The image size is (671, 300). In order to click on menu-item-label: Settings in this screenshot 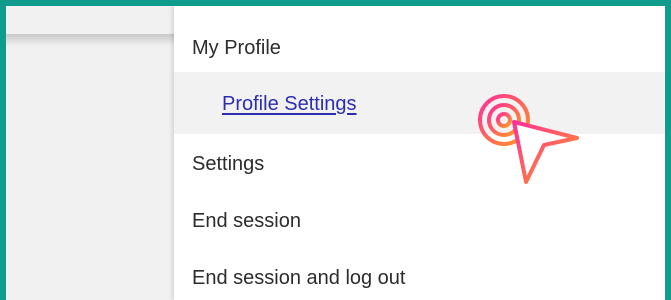, I will do `click(228, 164)`.